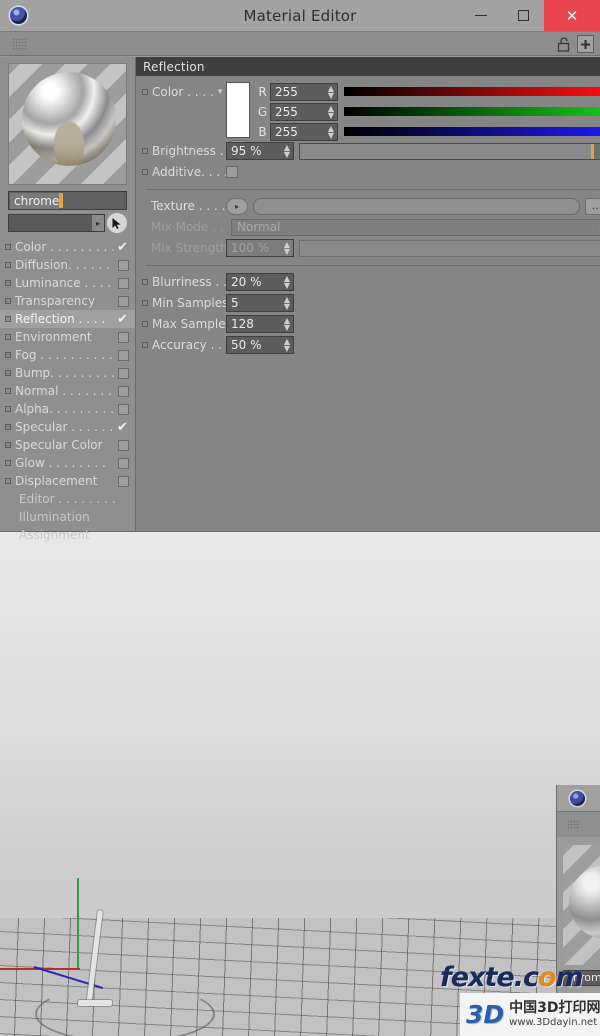 Image resolution: width=600 pixels, height=1036 pixels. I want to click on channel-item-alpha: Alpha. . . . . . . . ., so click(67, 409).